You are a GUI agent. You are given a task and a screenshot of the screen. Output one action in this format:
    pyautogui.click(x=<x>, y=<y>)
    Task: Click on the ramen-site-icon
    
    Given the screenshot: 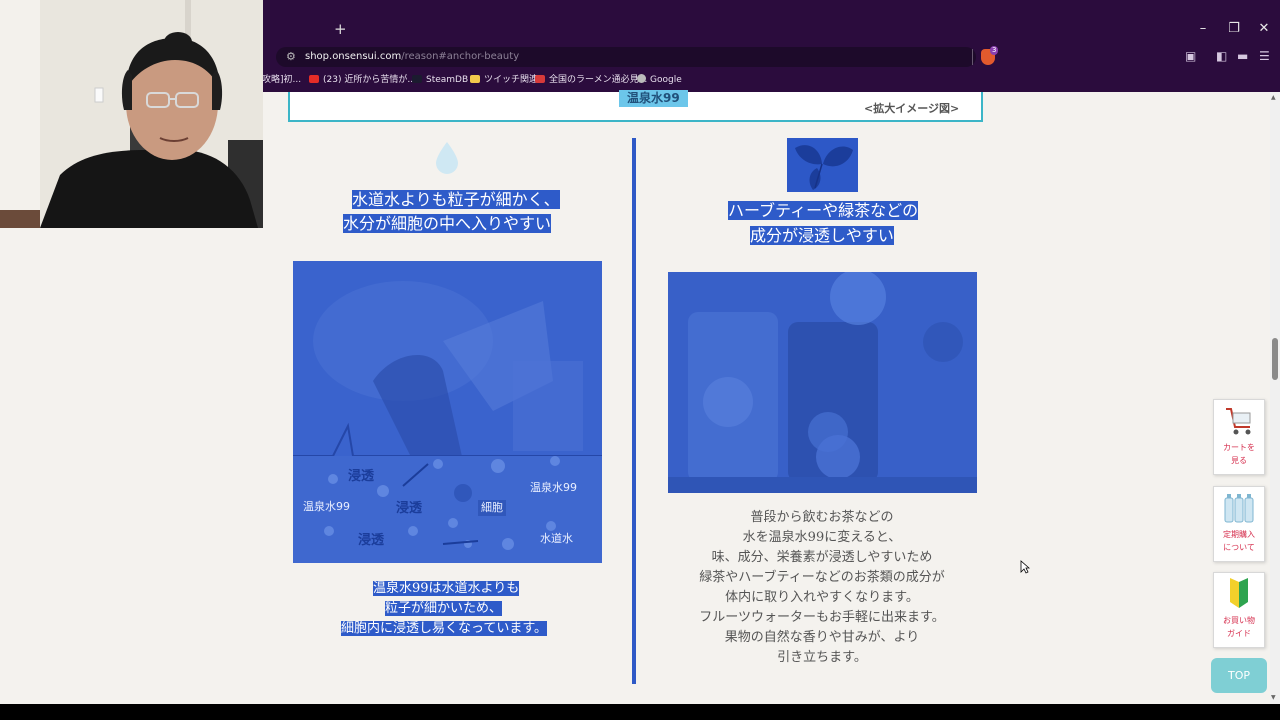 What is the action you would take?
    pyautogui.click(x=540, y=79)
    